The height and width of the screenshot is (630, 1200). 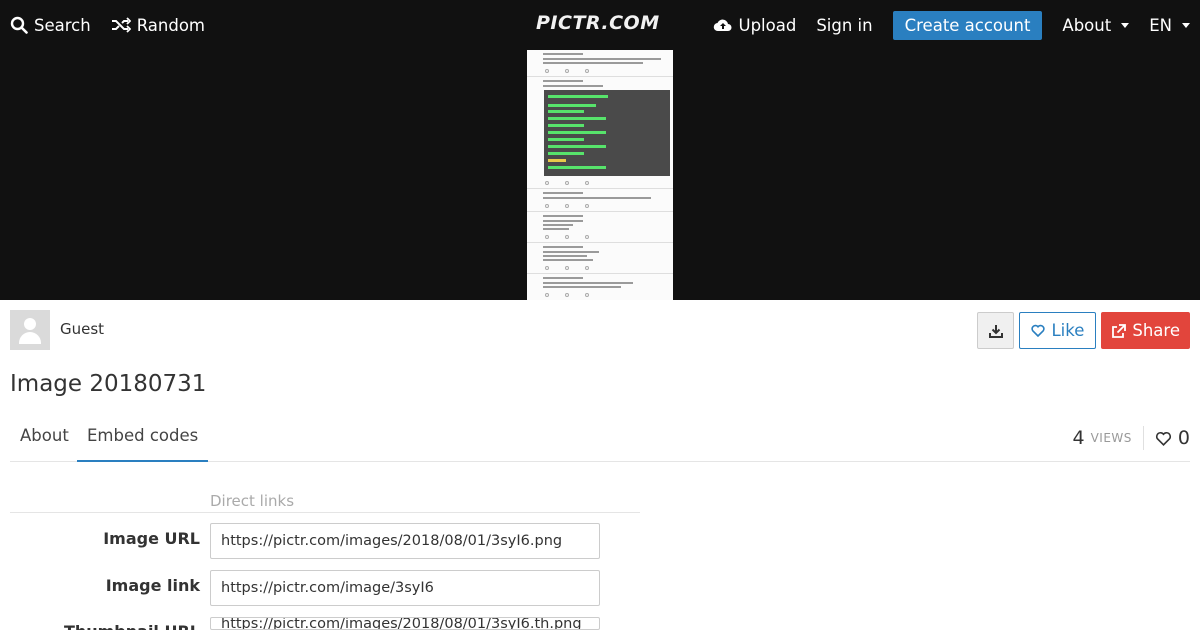 What do you see at coordinates (108, 384) in the screenshot?
I see `image-title: Image 20180731` at bounding box center [108, 384].